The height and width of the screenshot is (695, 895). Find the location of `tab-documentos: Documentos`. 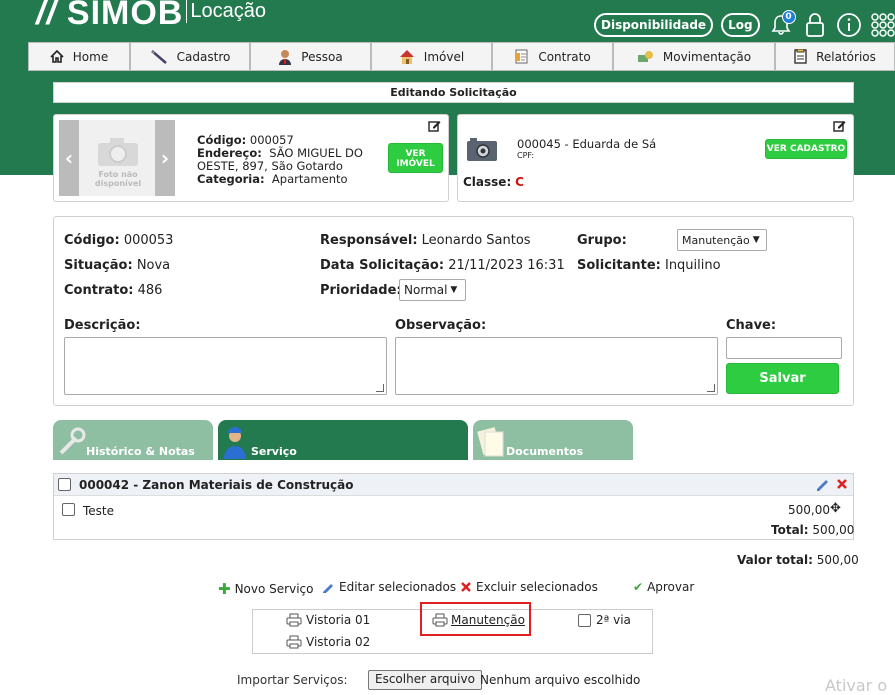

tab-documentos: Documentos is located at coordinates (553, 440).